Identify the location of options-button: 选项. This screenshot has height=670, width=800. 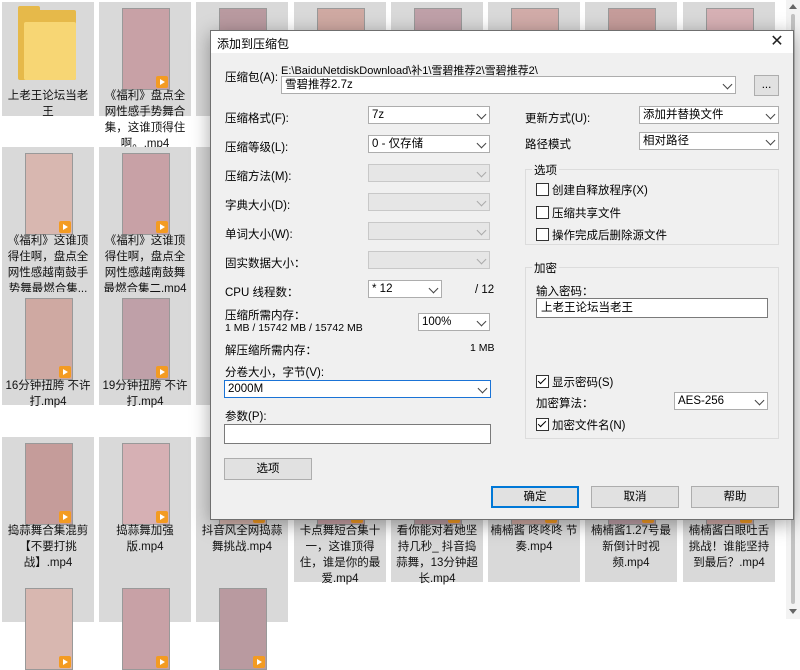
(268, 469).